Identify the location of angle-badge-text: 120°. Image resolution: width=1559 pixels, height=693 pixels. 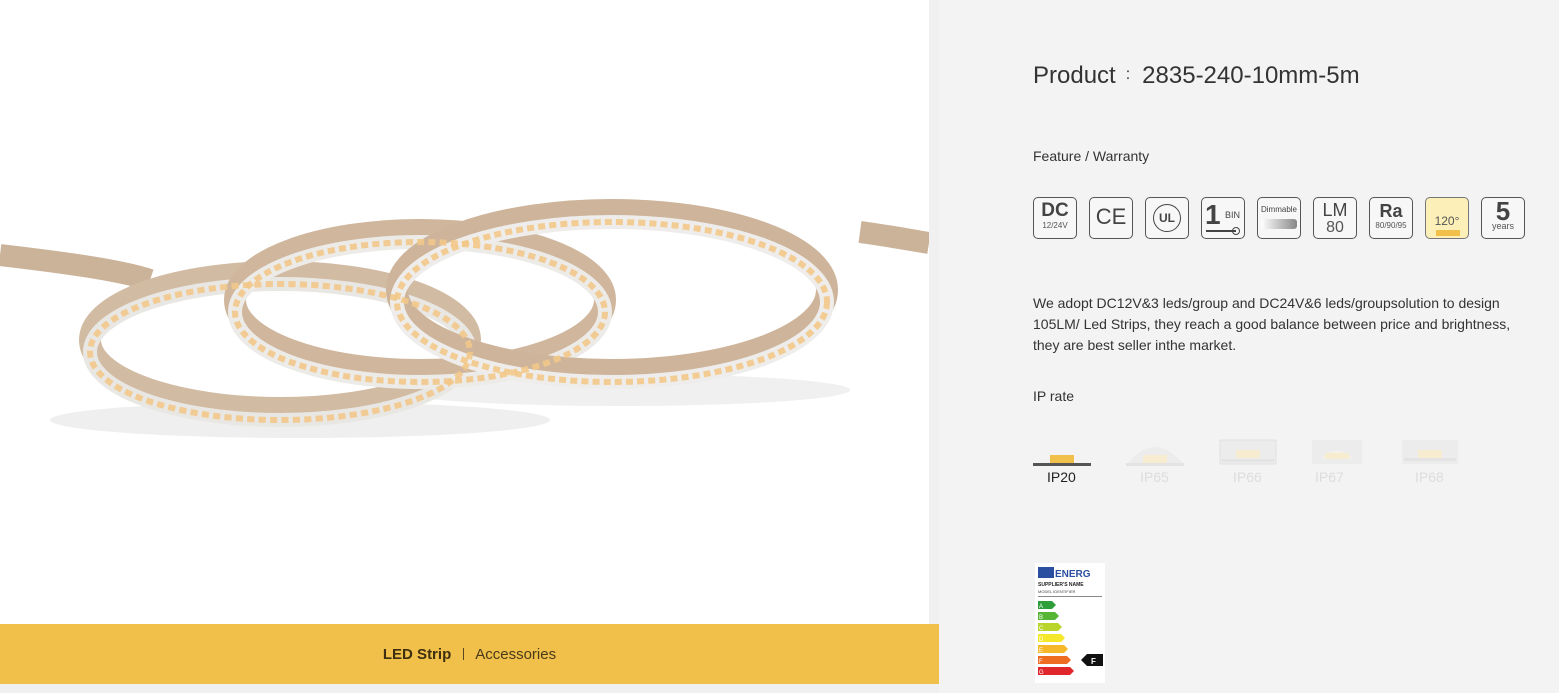
(1447, 221).